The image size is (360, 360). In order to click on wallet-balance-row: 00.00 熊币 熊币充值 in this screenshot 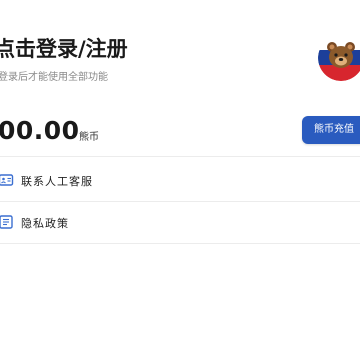, I will do `click(180, 130)`.